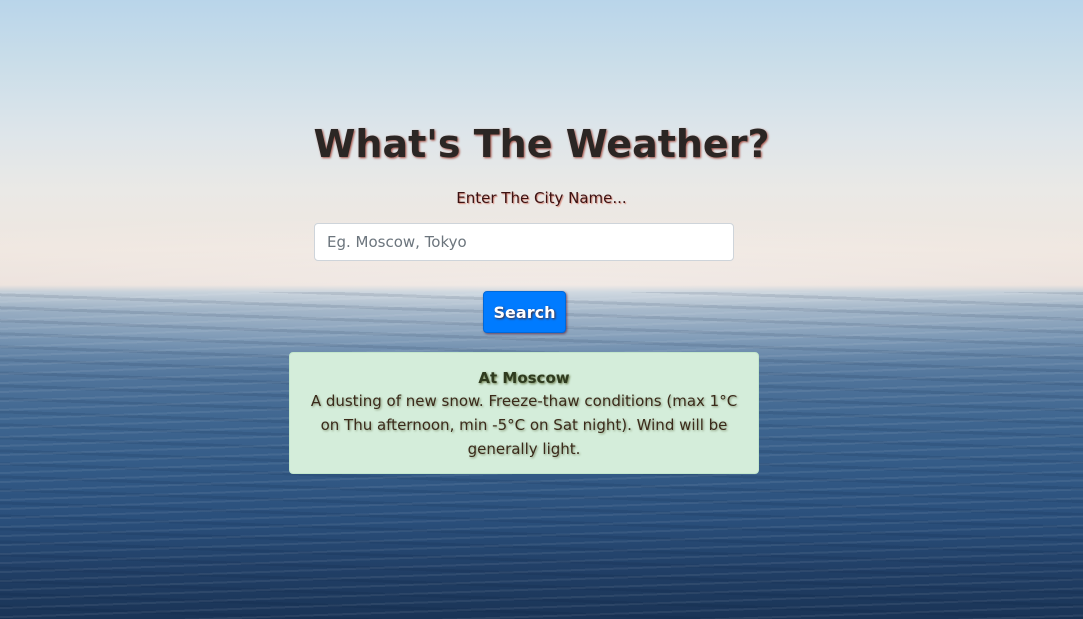 This screenshot has width=1083, height=619. Describe the element at coordinates (524, 312) in the screenshot. I see `search-button: Search` at that location.